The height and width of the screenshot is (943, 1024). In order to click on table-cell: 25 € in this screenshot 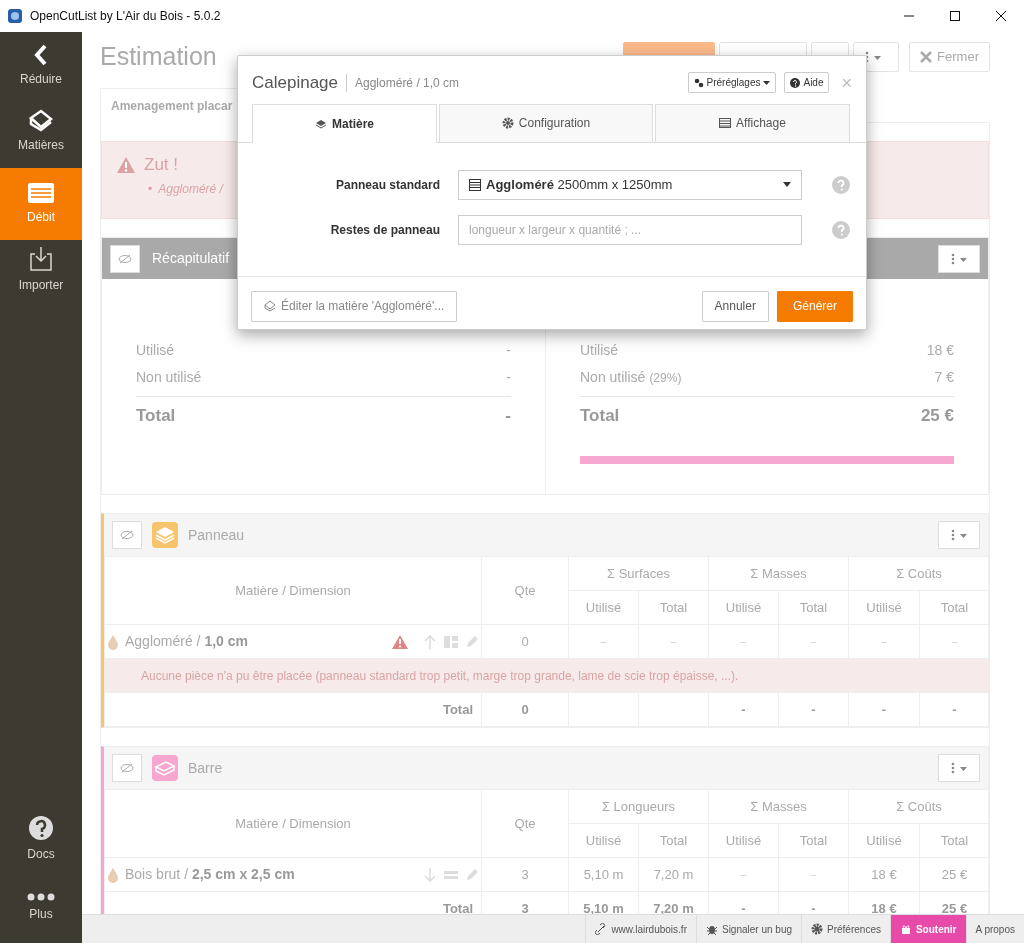, I will do `click(954, 874)`.